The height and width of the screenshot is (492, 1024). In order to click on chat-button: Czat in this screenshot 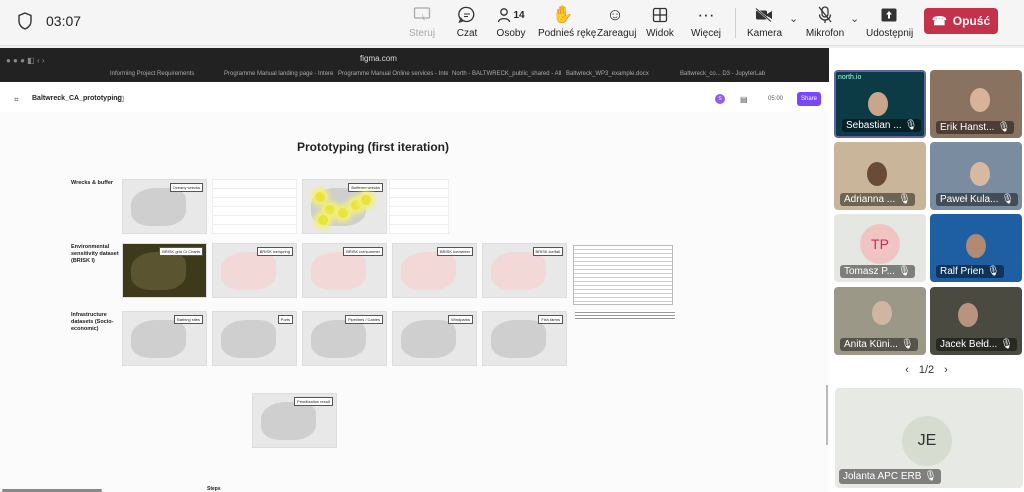, I will do `click(467, 21)`.